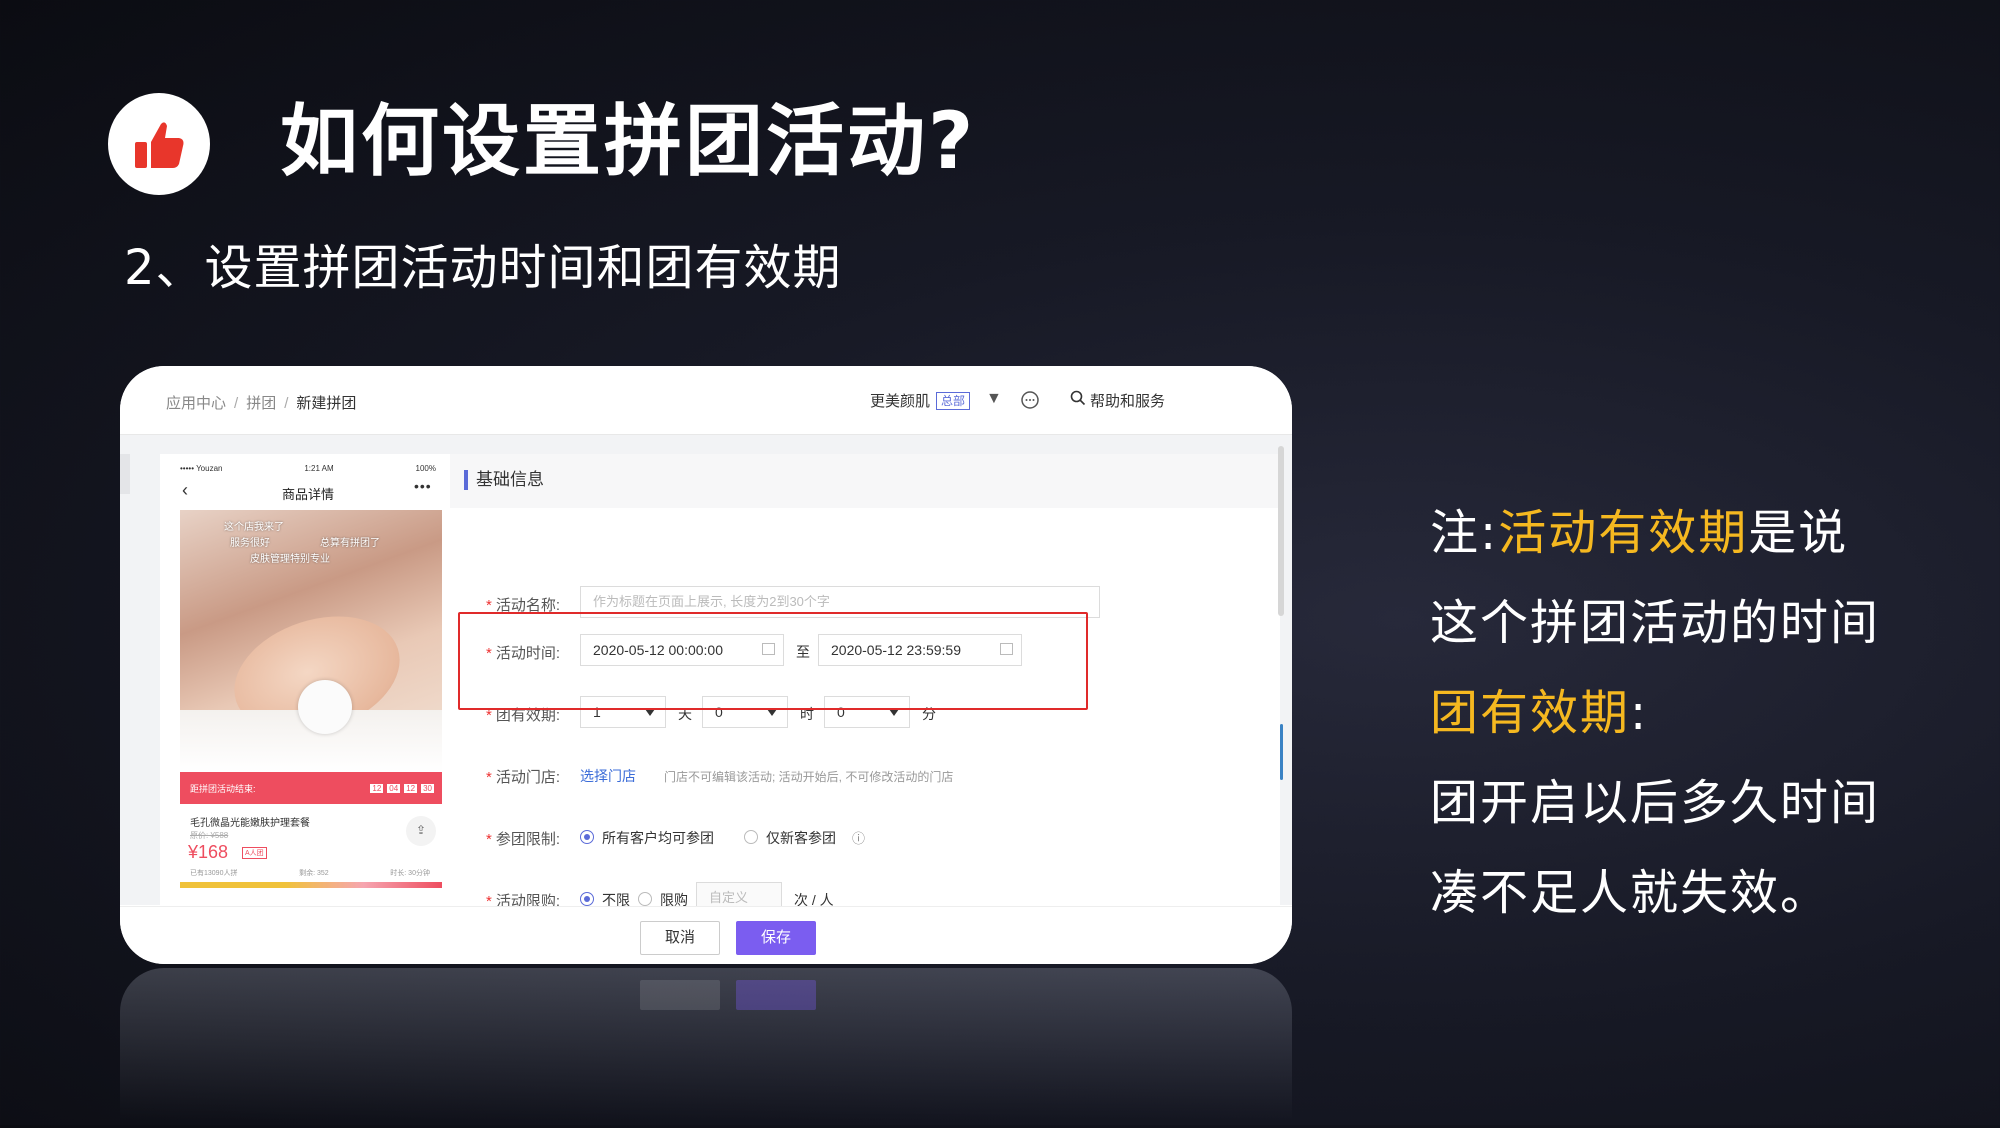  Describe the element at coordinates (706, 400) in the screenshot. I see `top-bar: 应用中心 / 拼团 / 新建拼团 更美颜肌 总部 ▼ 帮助和服务` at that location.